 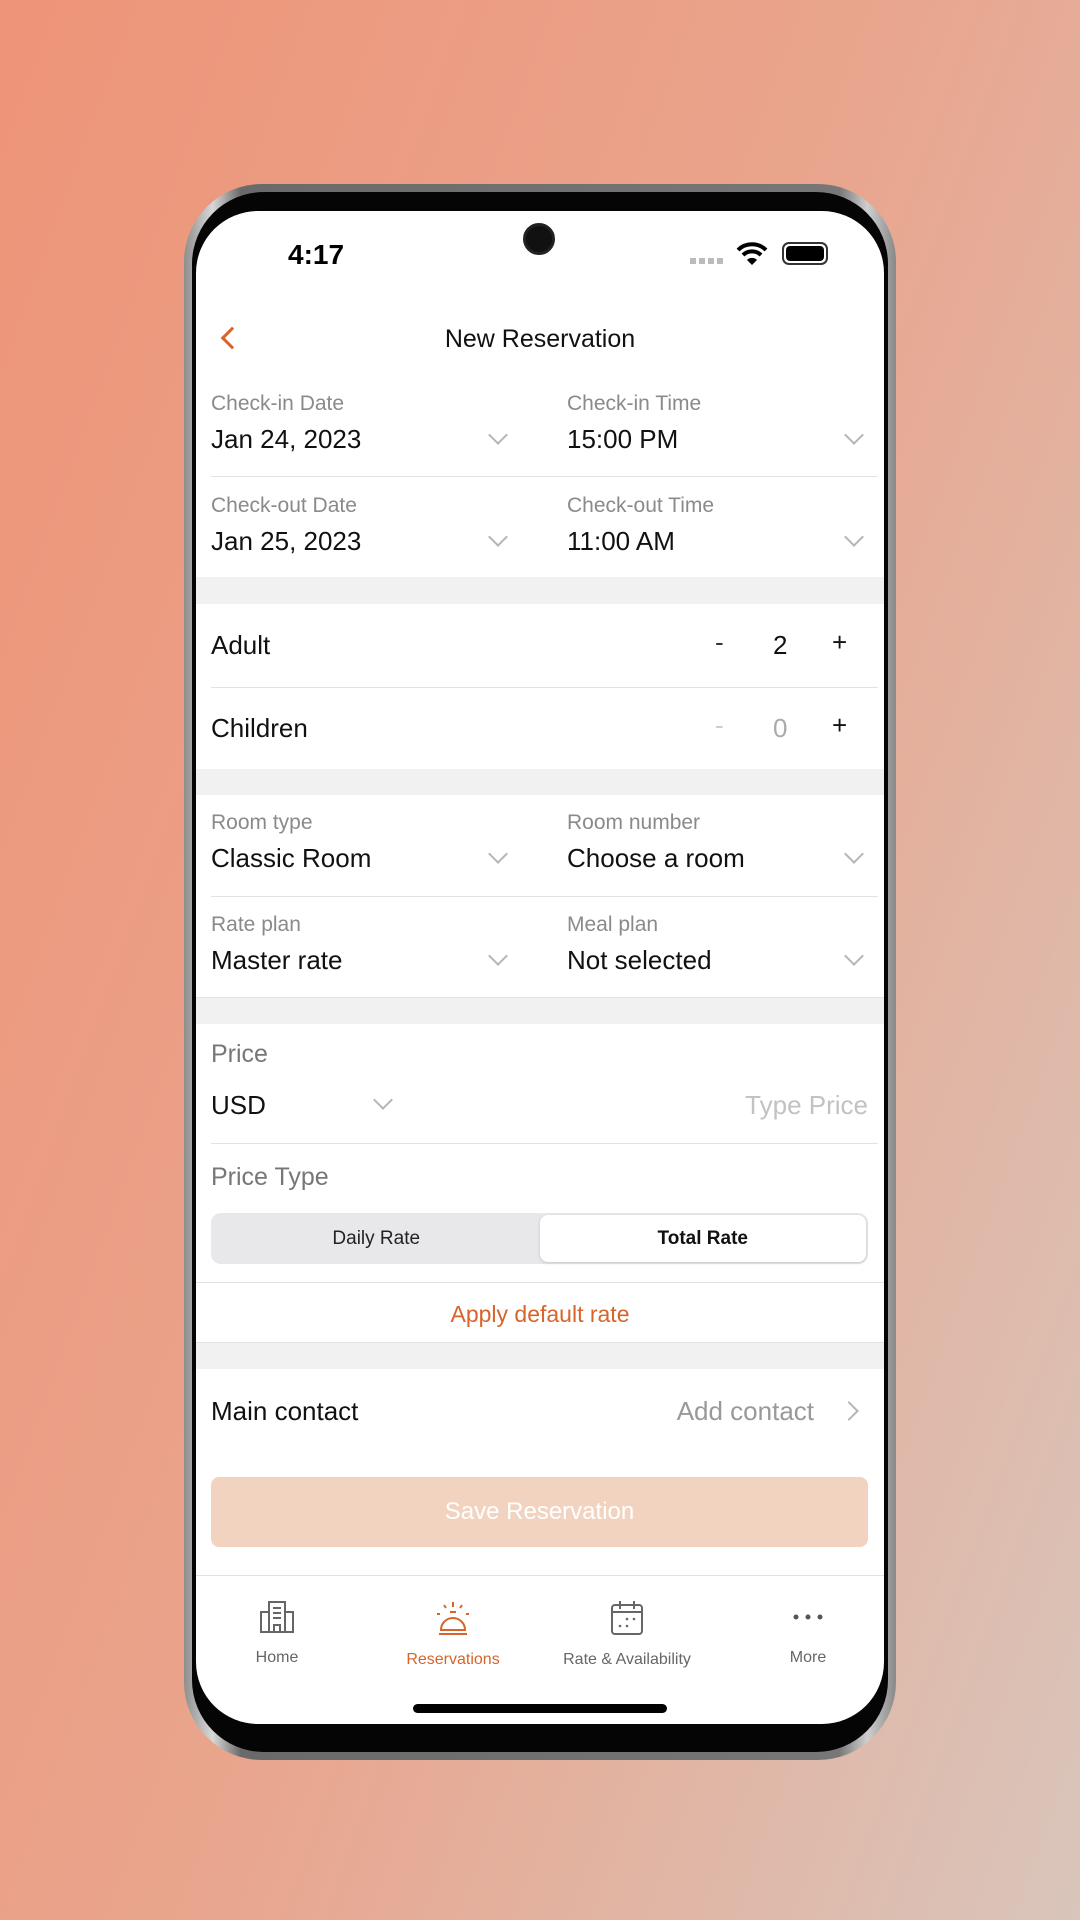 I want to click on room-number-label: Room number, so click(x=634, y=822).